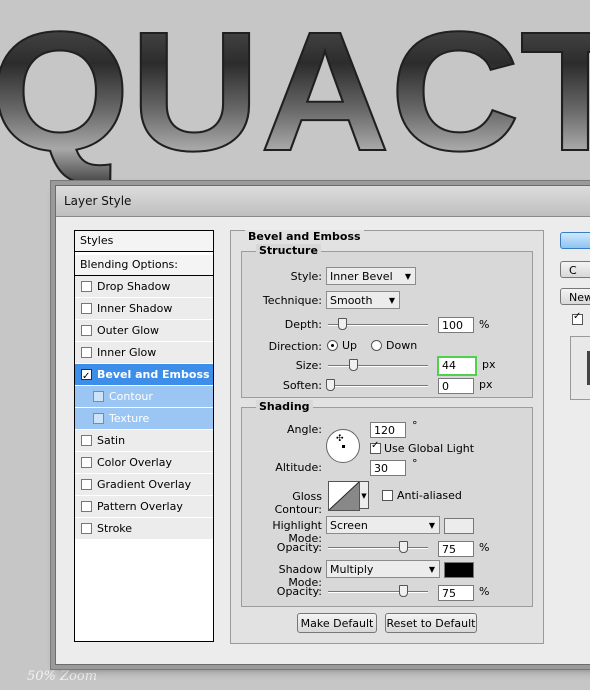 The height and width of the screenshot is (690, 590). Describe the element at coordinates (292, 300) in the screenshot. I see `technique-label: Technique:` at that location.